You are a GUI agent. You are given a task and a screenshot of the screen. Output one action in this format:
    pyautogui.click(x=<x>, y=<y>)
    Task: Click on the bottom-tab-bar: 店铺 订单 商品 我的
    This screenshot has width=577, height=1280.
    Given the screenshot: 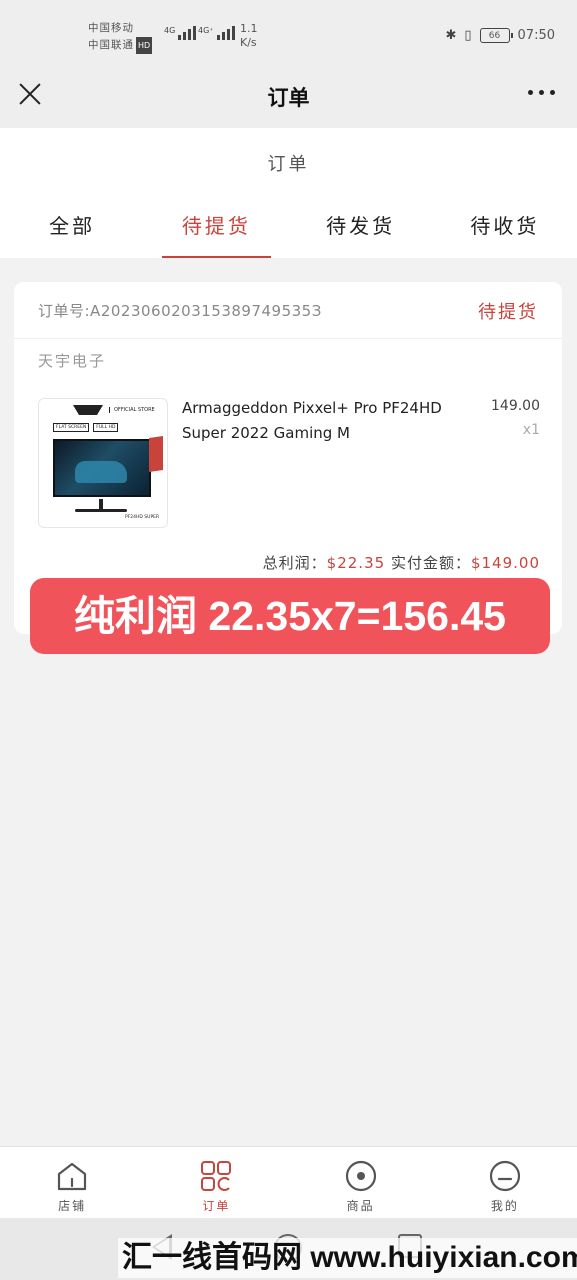 What is the action you would take?
    pyautogui.click(x=288, y=1182)
    